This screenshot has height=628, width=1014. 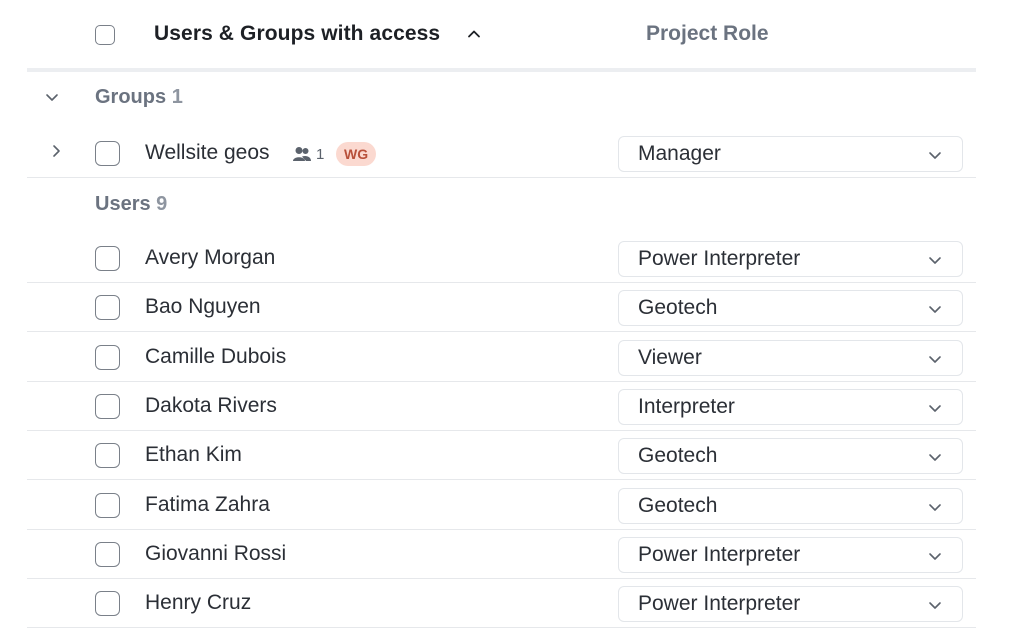 What do you see at coordinates (105, 35) in the screenshot?
I see `select-all-checkbox` at bounding box center [105, 35].